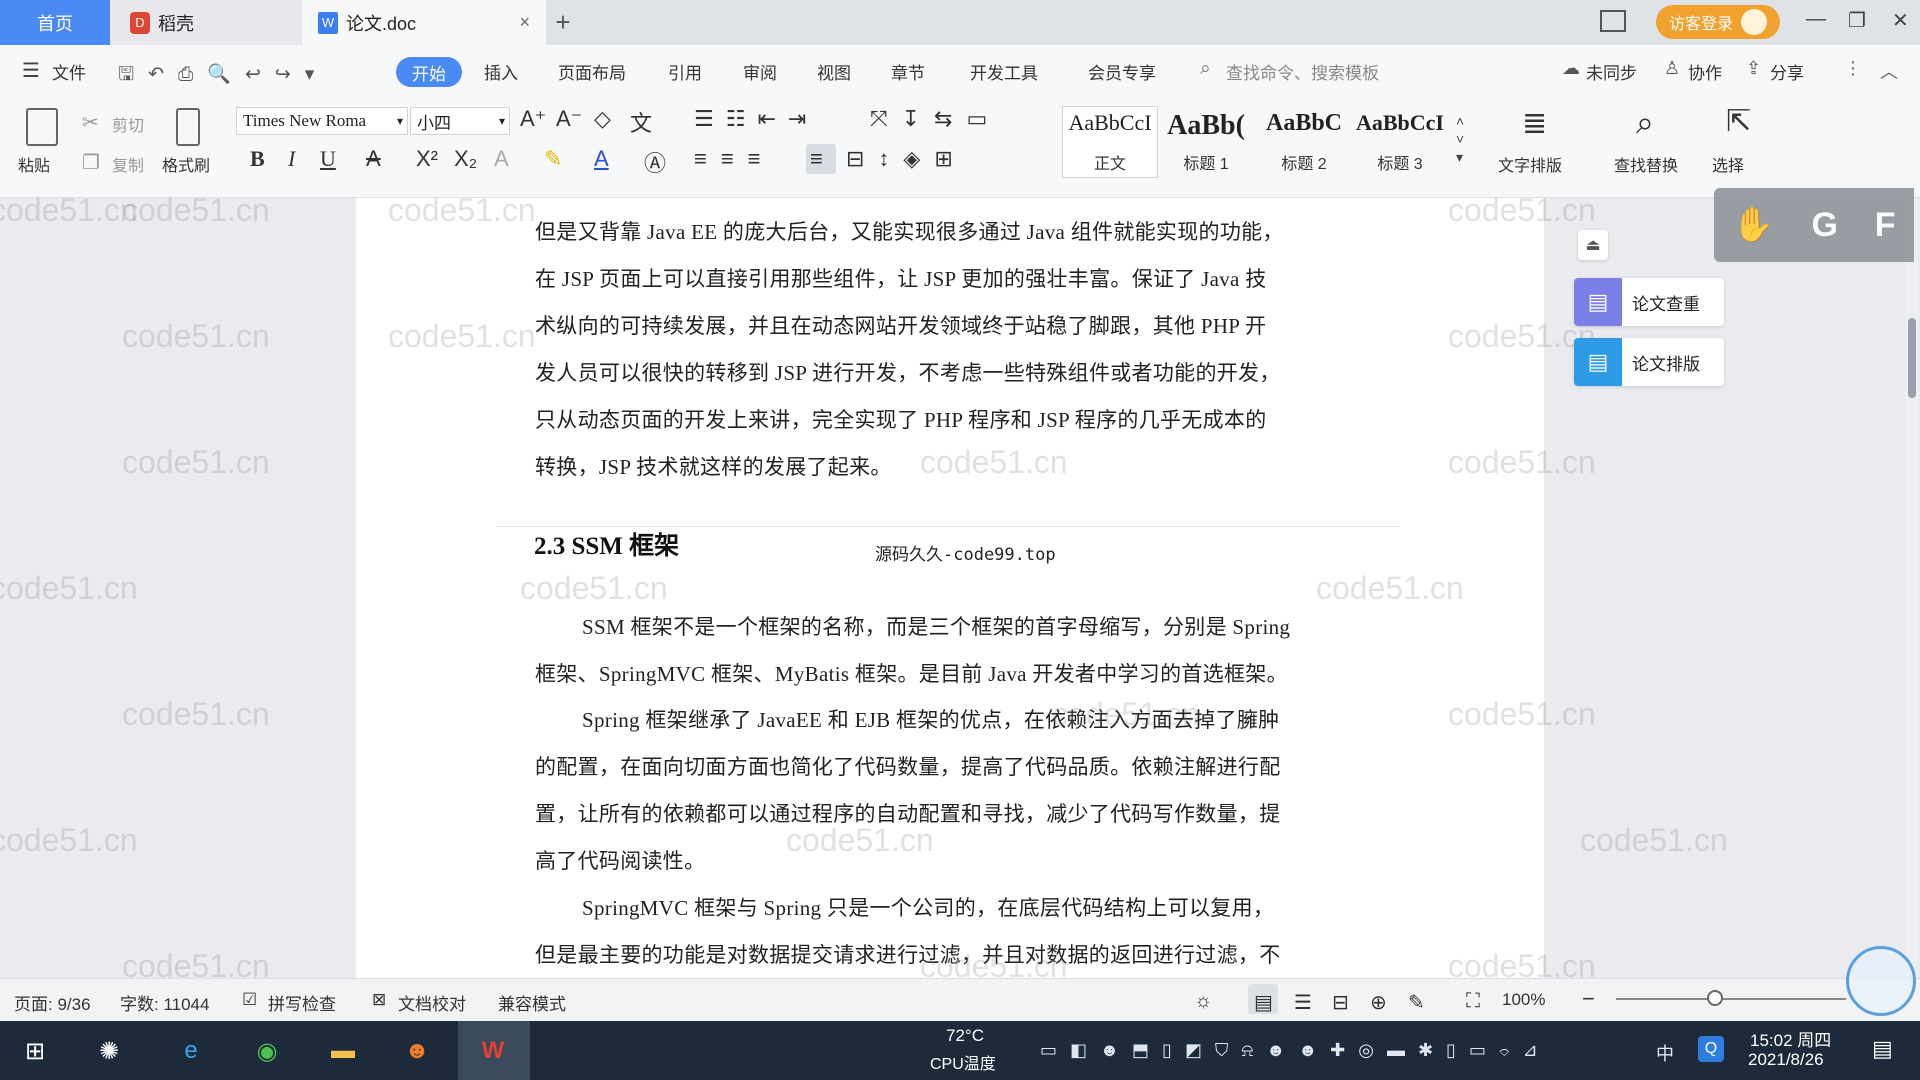  Describe the element at coordinates (1738, 121) in the screenshot. I see `cursor-select-icon: ⇱` at that location.